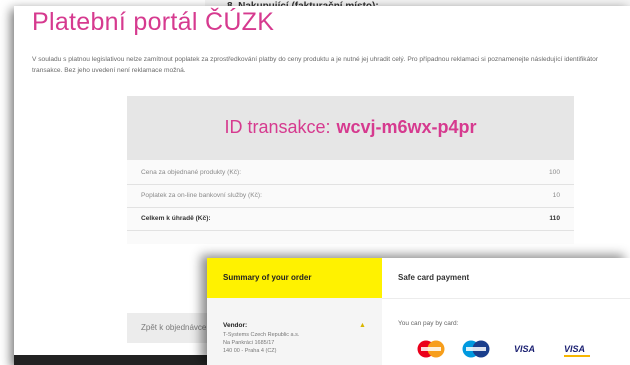 The width and height of the screenshot is (630, 365). What do you see at coordinates (250, 351) in the screenshot?
I see `vendor-city: 140 00 - Praha 4 (CZ)` at bounding box center [250, 351].